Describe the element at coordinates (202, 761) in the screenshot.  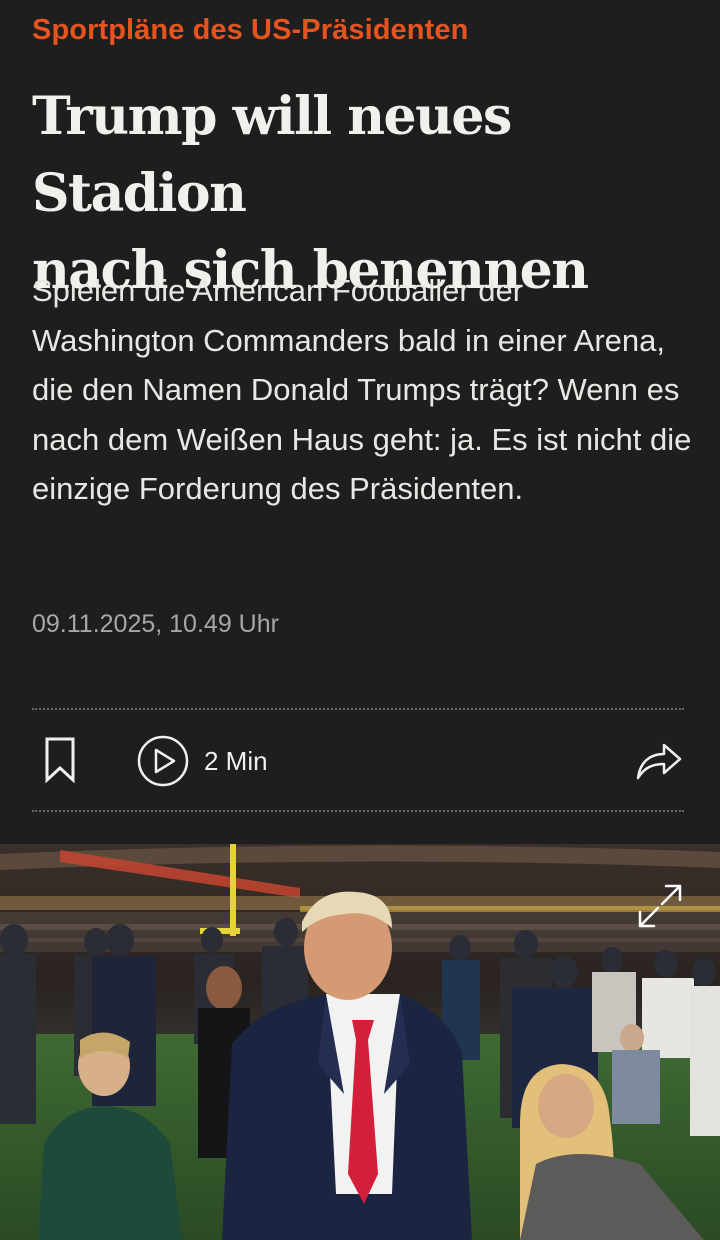
I see `audio-play-button: 2 Min` at that location.